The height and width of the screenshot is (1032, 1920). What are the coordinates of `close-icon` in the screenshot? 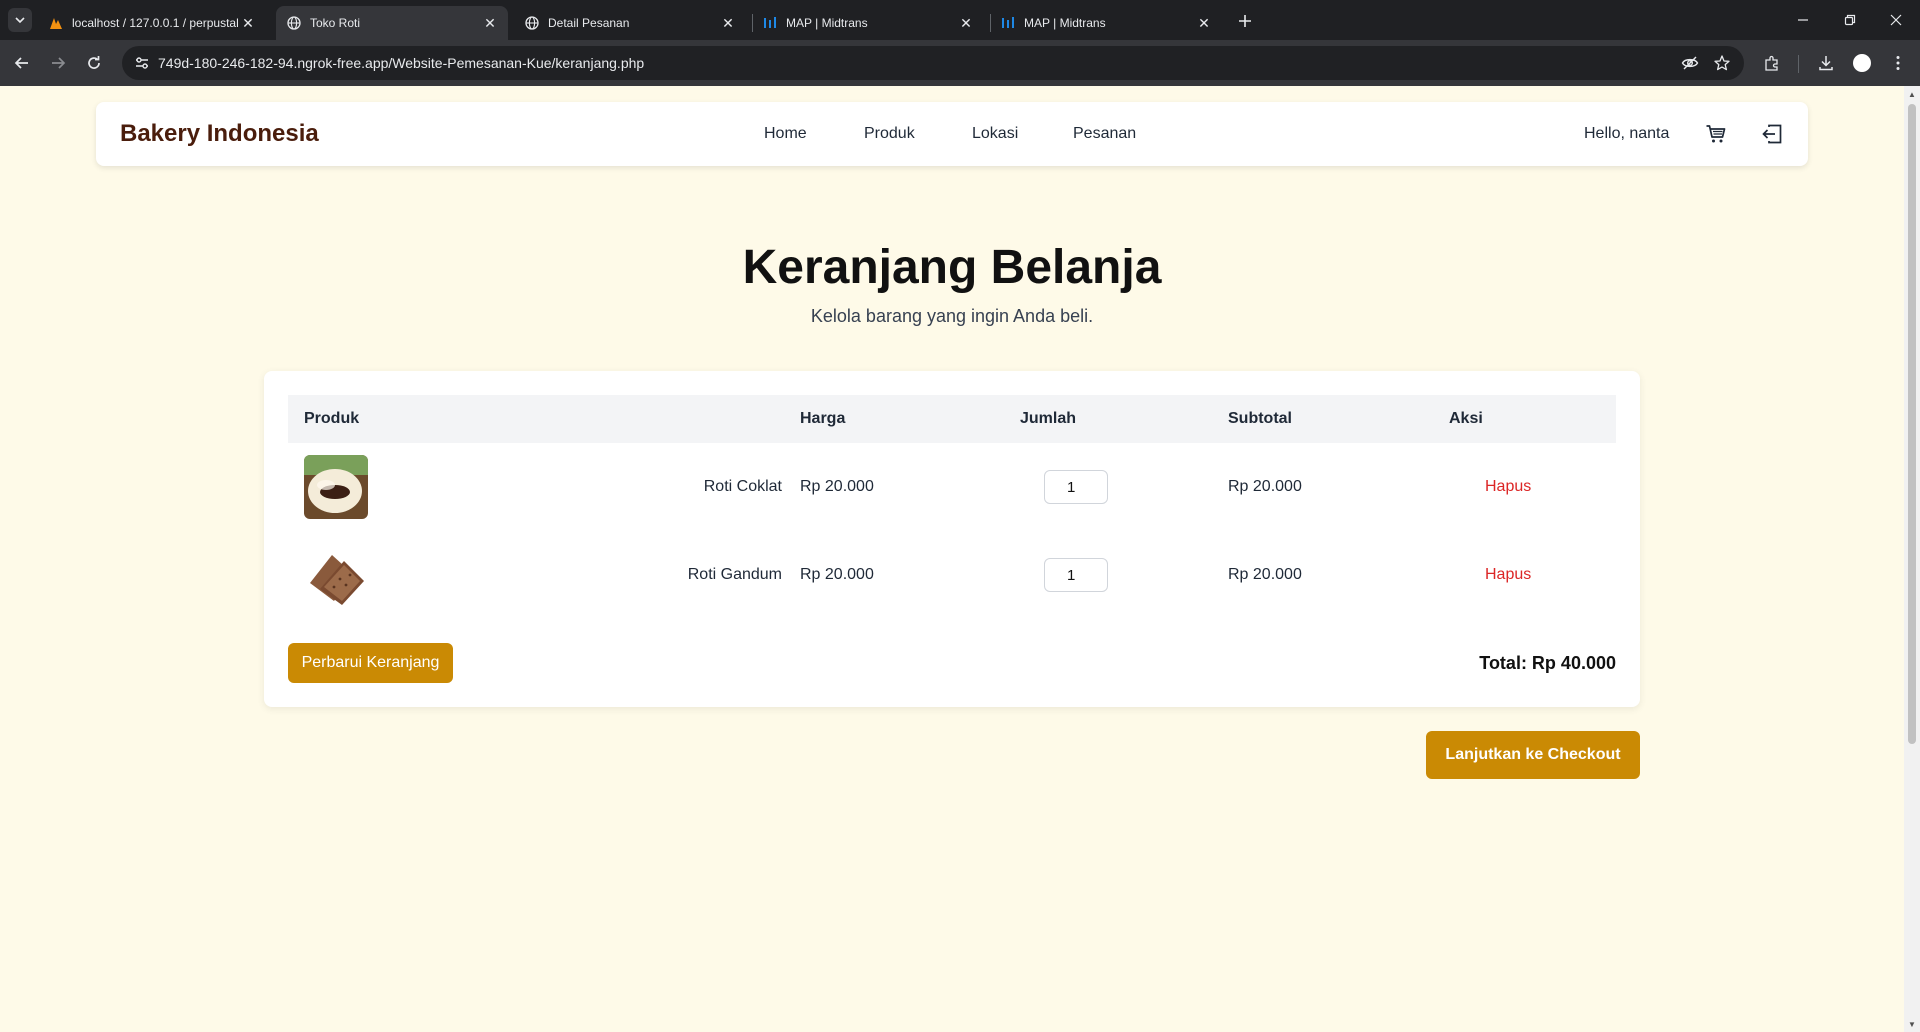 It's located at (1896, 20).